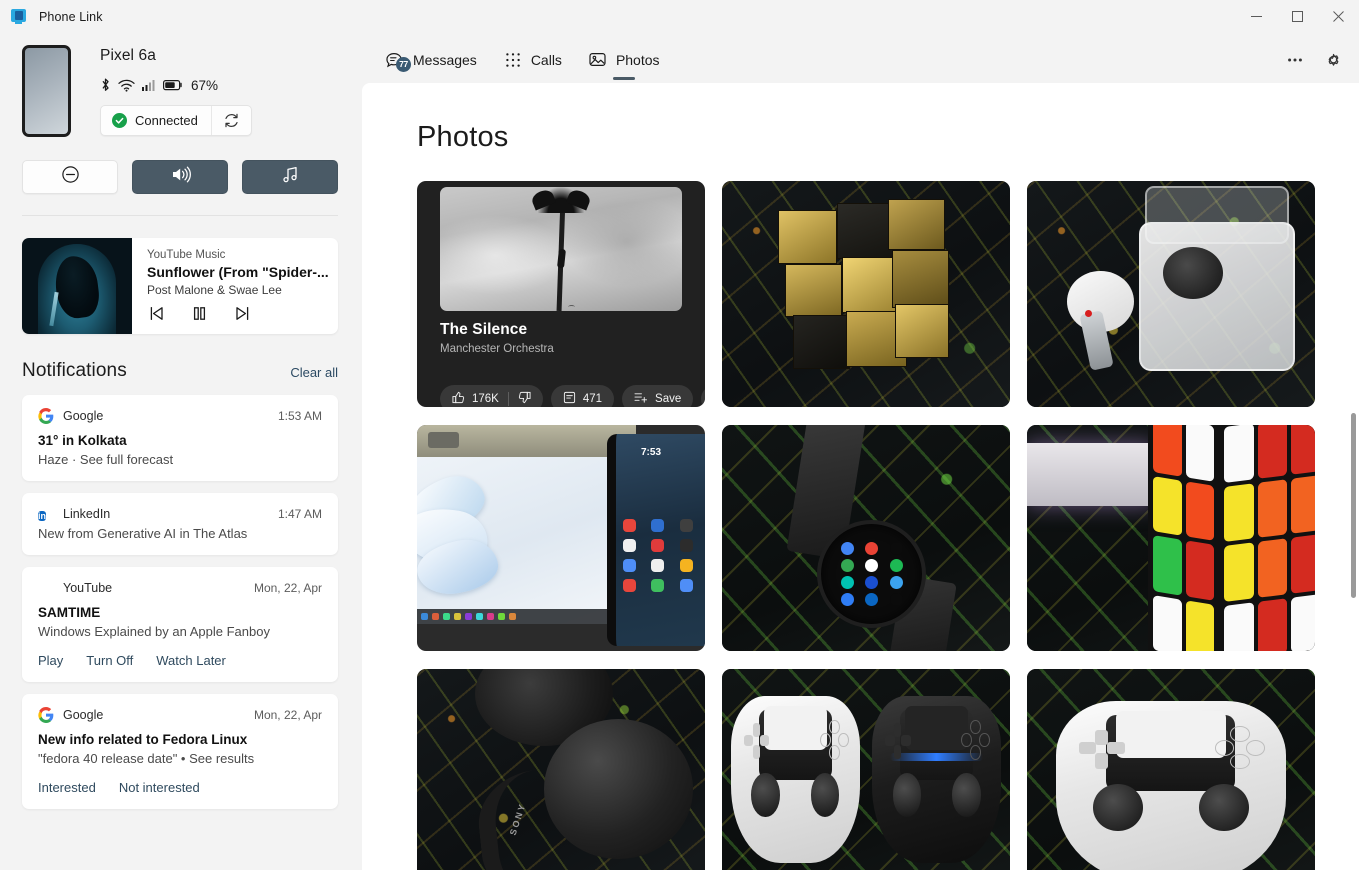  I want to click on maximize-button, so click(1297, 16).